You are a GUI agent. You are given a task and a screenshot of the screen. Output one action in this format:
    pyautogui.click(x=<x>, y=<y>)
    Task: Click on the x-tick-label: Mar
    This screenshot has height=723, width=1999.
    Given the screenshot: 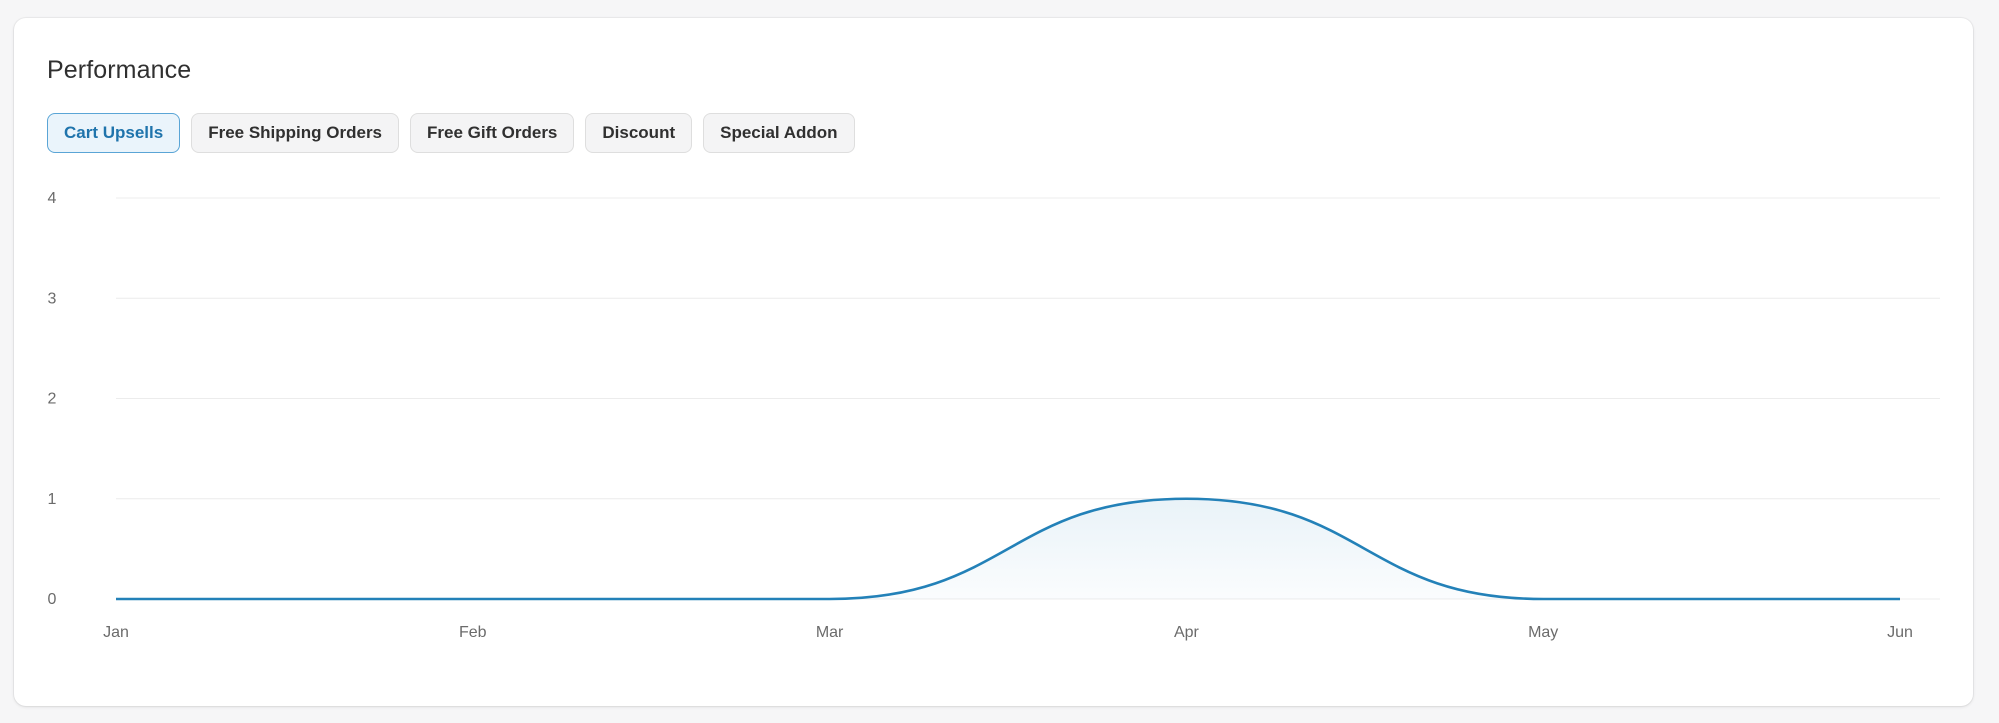 What is the action you would take?
    pyautogui.click(x=830, y=632)
    